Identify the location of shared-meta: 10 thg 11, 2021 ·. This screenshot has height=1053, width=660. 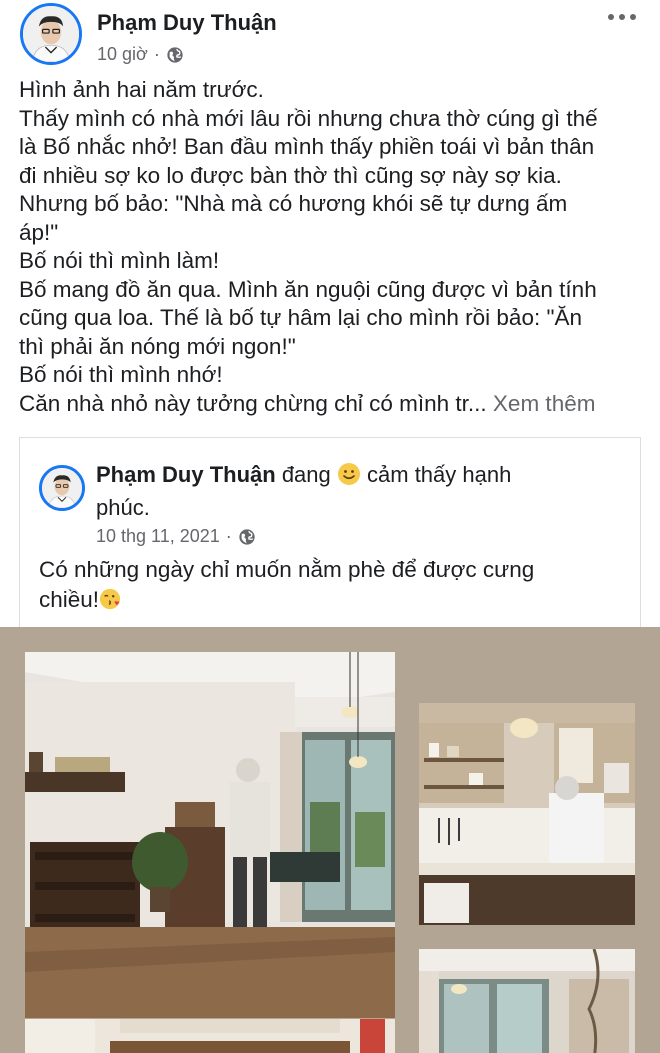
(176, 536).